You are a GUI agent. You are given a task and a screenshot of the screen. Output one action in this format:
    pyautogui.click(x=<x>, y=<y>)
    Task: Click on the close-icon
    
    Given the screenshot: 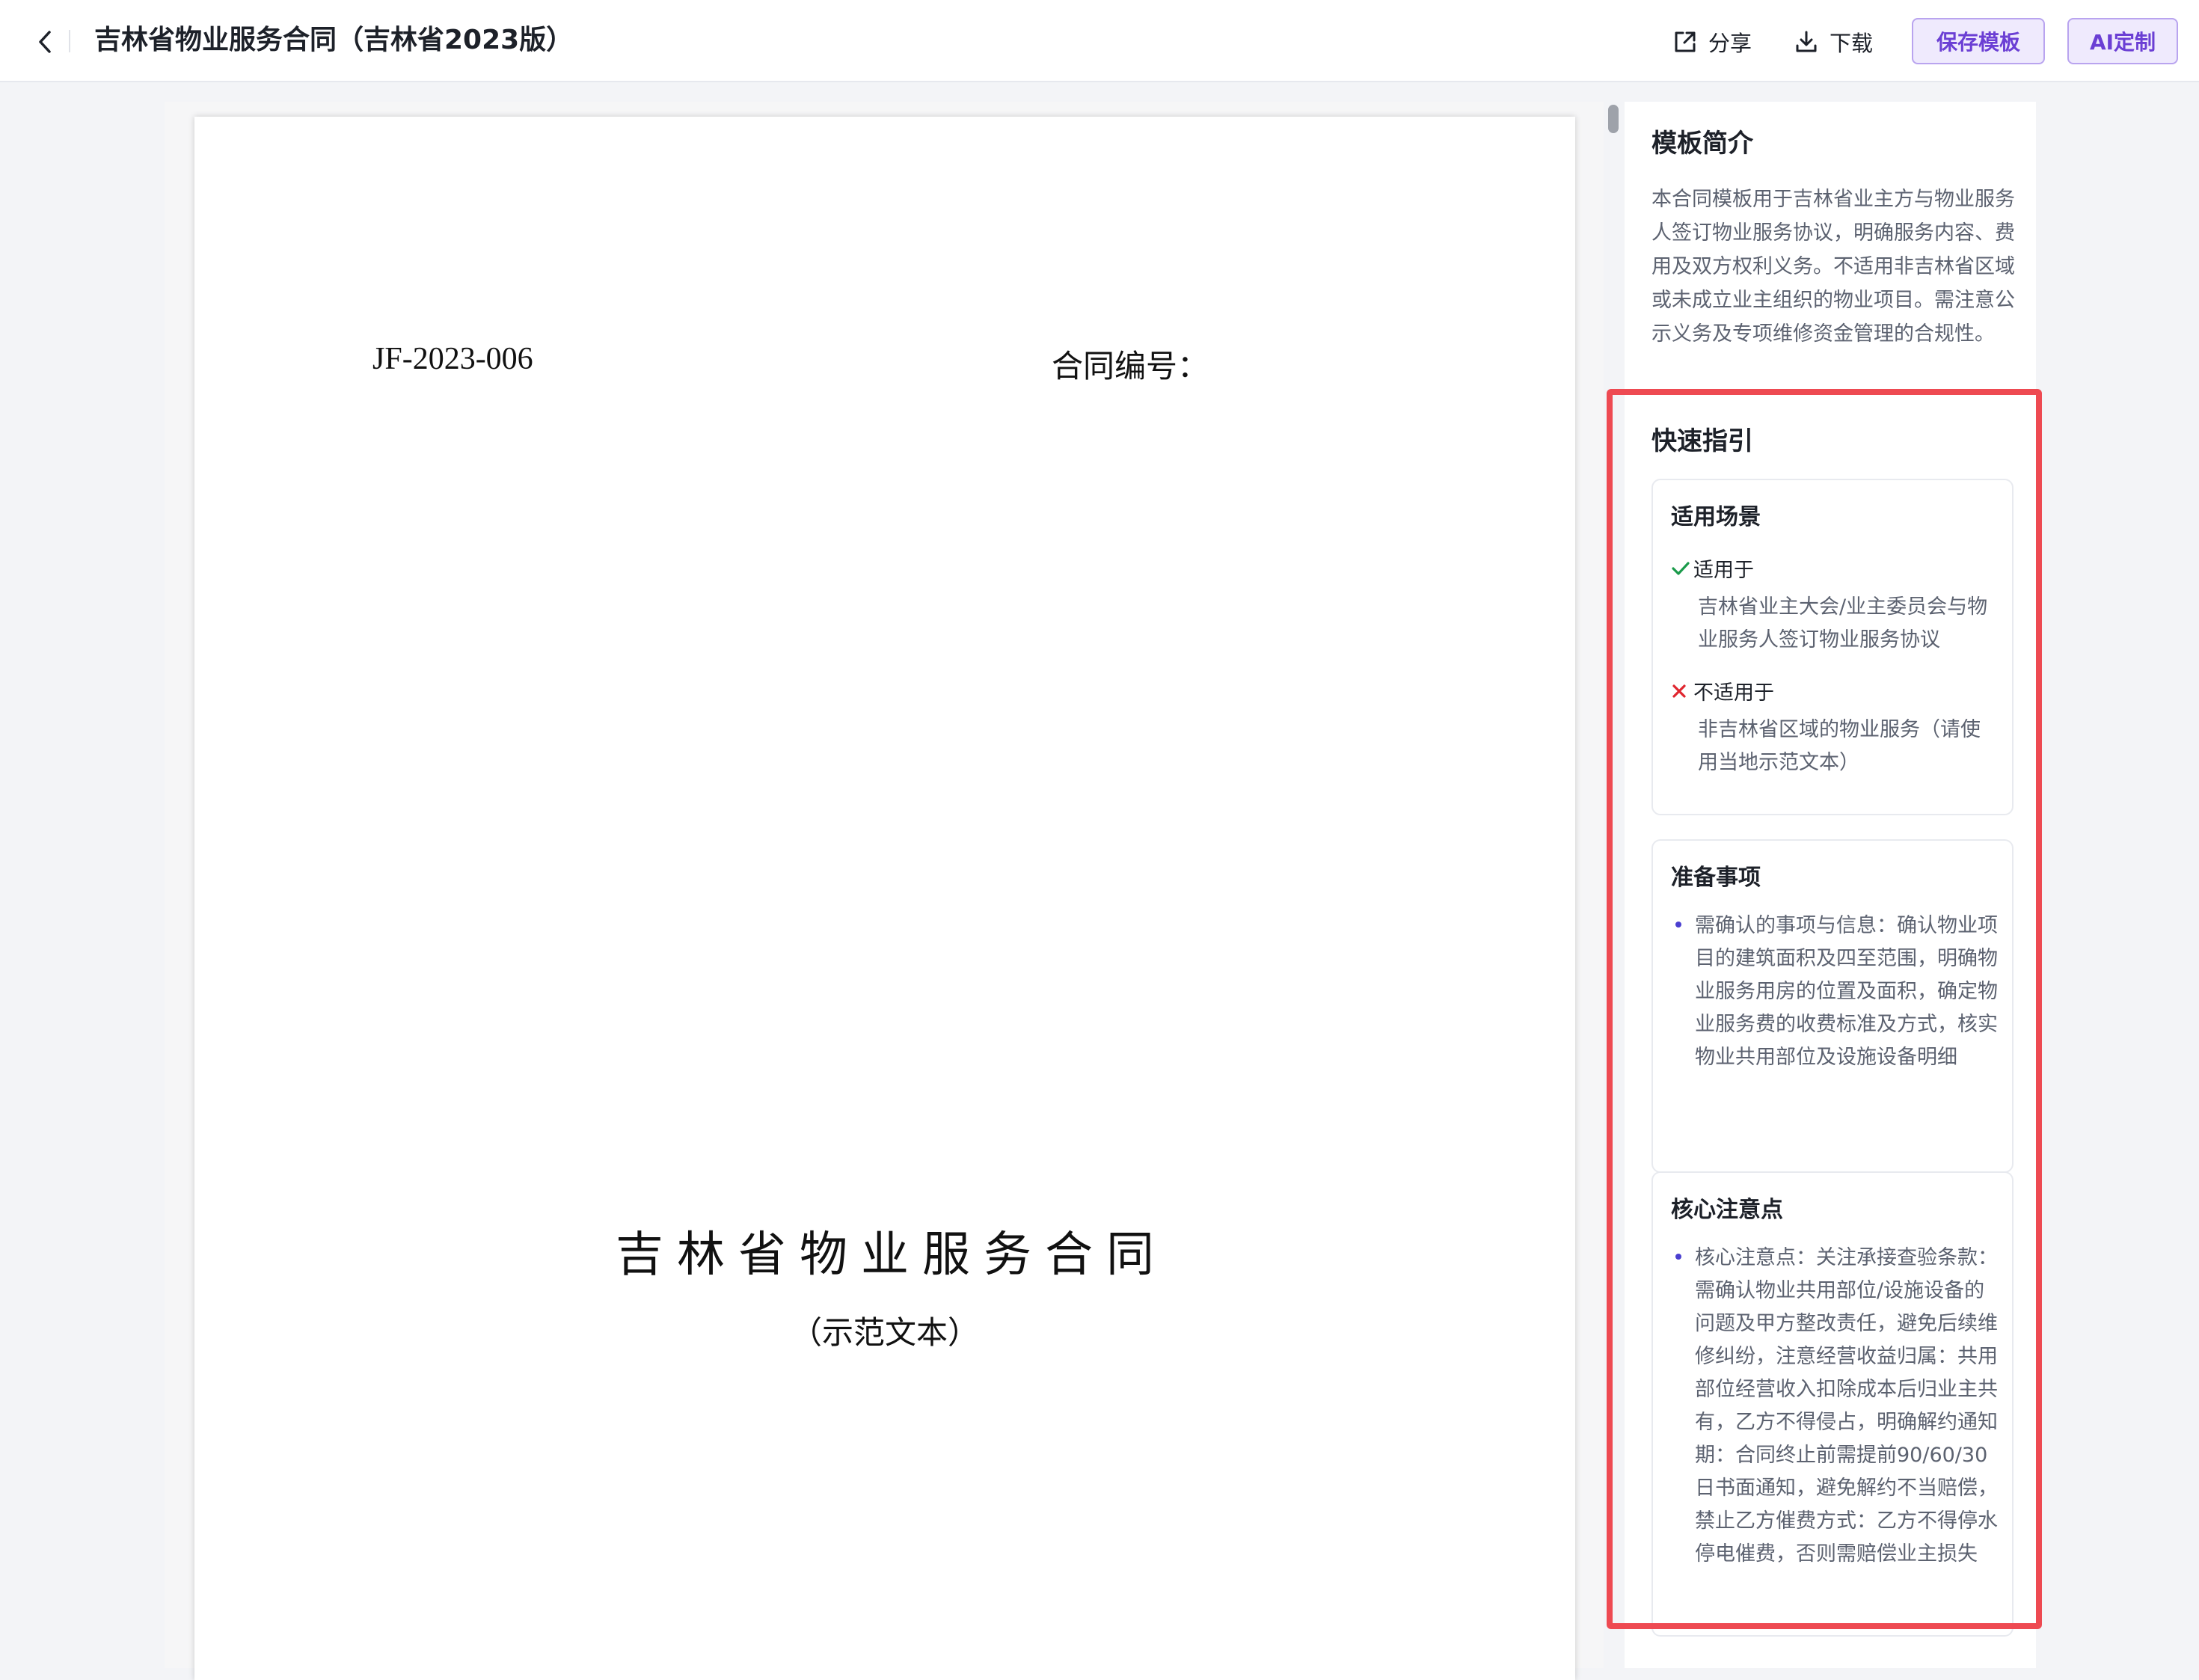 What is the action you would take?
    pyautogui.click(x=1679, y=691)
    